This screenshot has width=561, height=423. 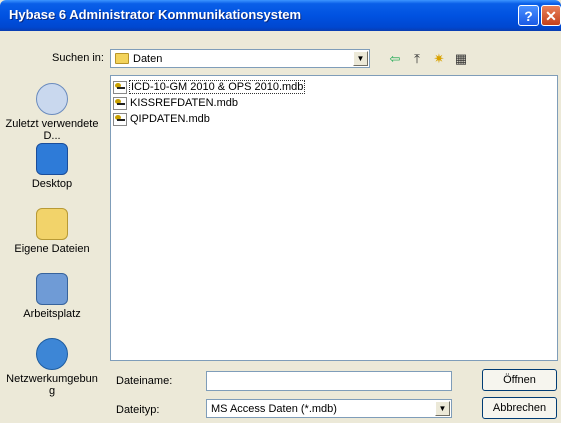 I want to click on place-documents-label: Eigene Dateien, so click(x=52, y=249).